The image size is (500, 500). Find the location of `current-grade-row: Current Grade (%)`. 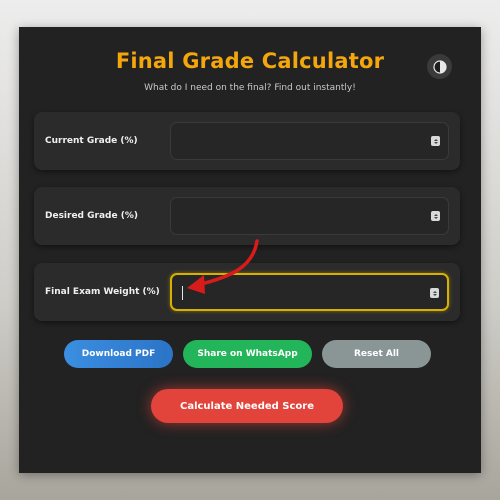

current-grade-row: Current Grade (%) is located at coordinates (247, 141).